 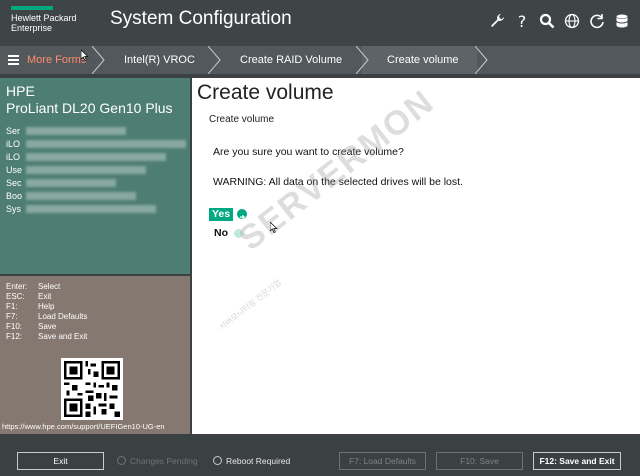 I want to click on option-yes: Yes, so click(x=221, y=214).